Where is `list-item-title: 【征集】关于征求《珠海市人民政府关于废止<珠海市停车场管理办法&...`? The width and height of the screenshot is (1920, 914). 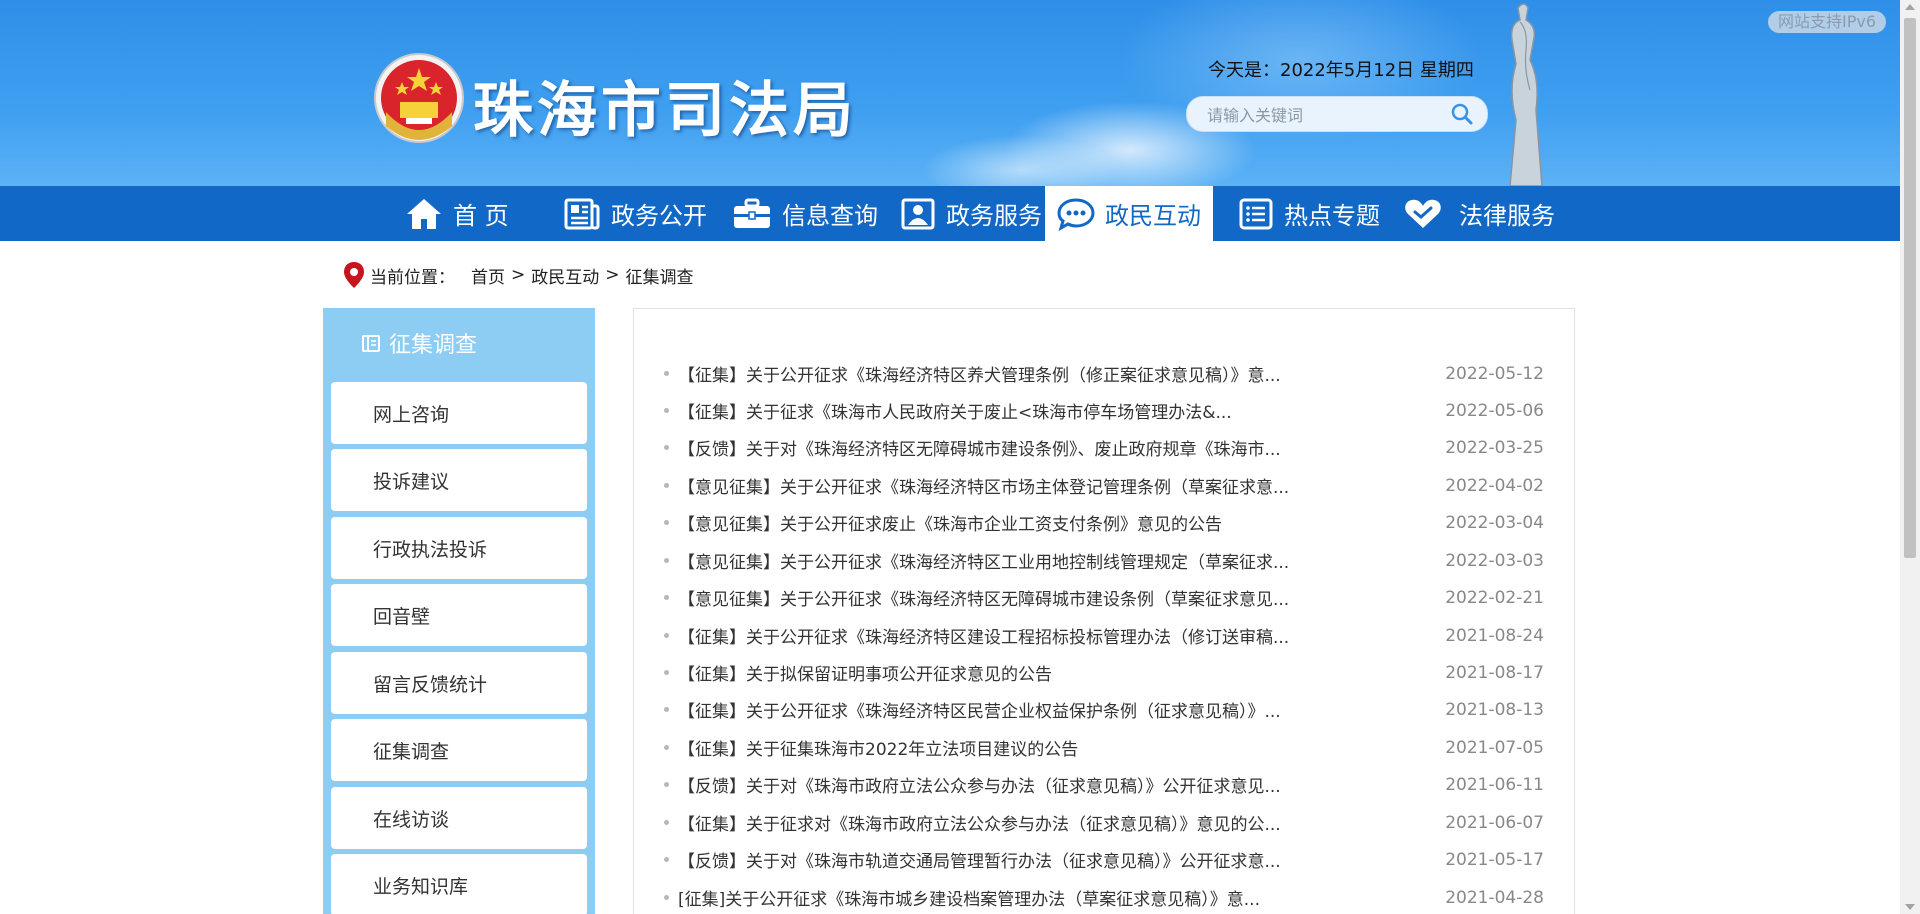
list-item-title: 【征集】关于征求《珠海市人民政府关于废止<珠海市停车场管理办法&... is located at coordinates (988, 410).